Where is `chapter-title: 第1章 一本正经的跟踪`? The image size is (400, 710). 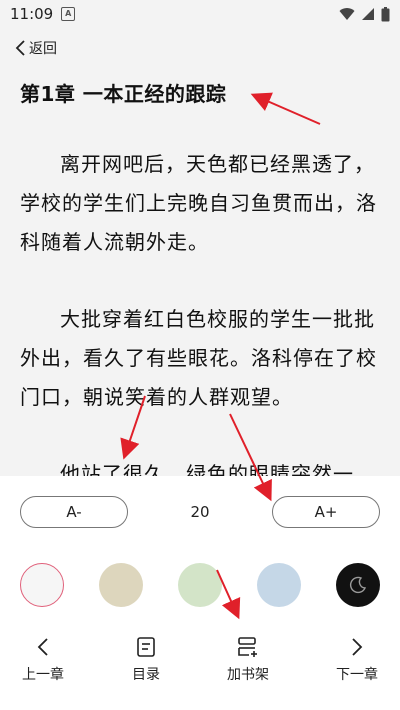 chapter-title: 第1章 一本正经的跟踪 is located at coordinates (123, 94).